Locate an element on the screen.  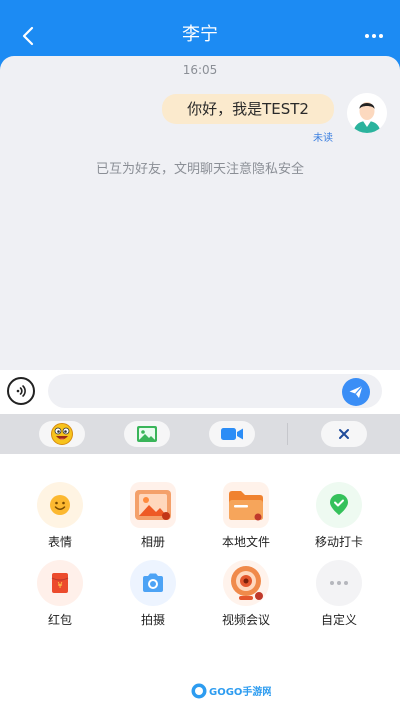
avatar is located at coordinates (367, 113).